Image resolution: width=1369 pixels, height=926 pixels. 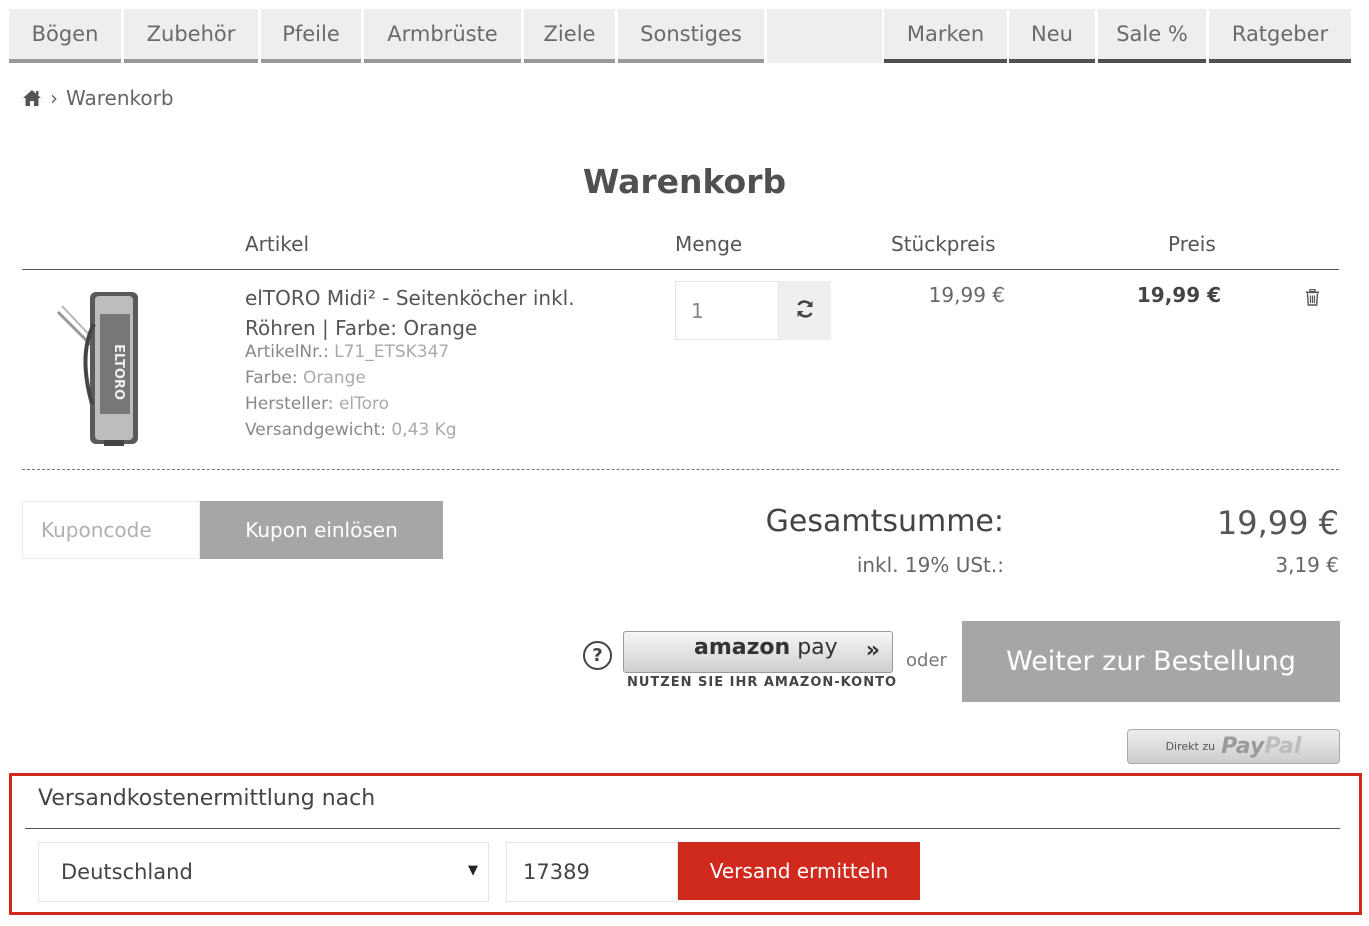 I want to click on header-quantity: Menge, so click(x=709, y=244).